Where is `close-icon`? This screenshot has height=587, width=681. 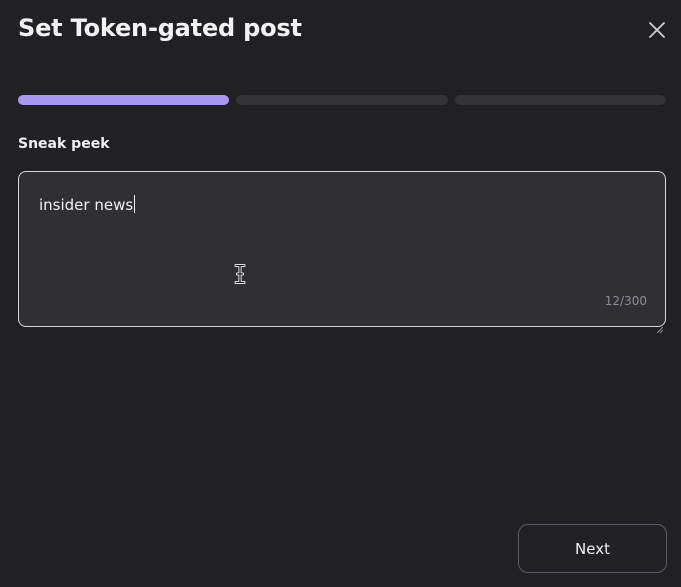
close-icon is located at coordinates (657, 30).